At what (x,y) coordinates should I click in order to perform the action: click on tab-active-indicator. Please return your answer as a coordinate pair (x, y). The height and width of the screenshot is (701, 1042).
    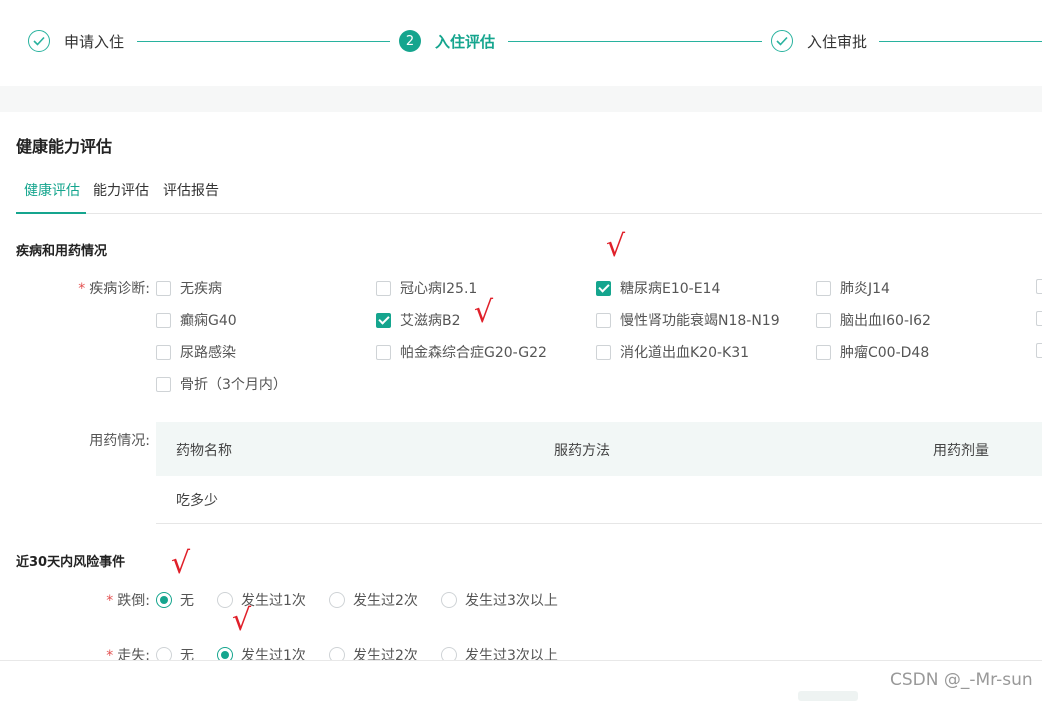
    Looking at the image, I should click on (51, 213).